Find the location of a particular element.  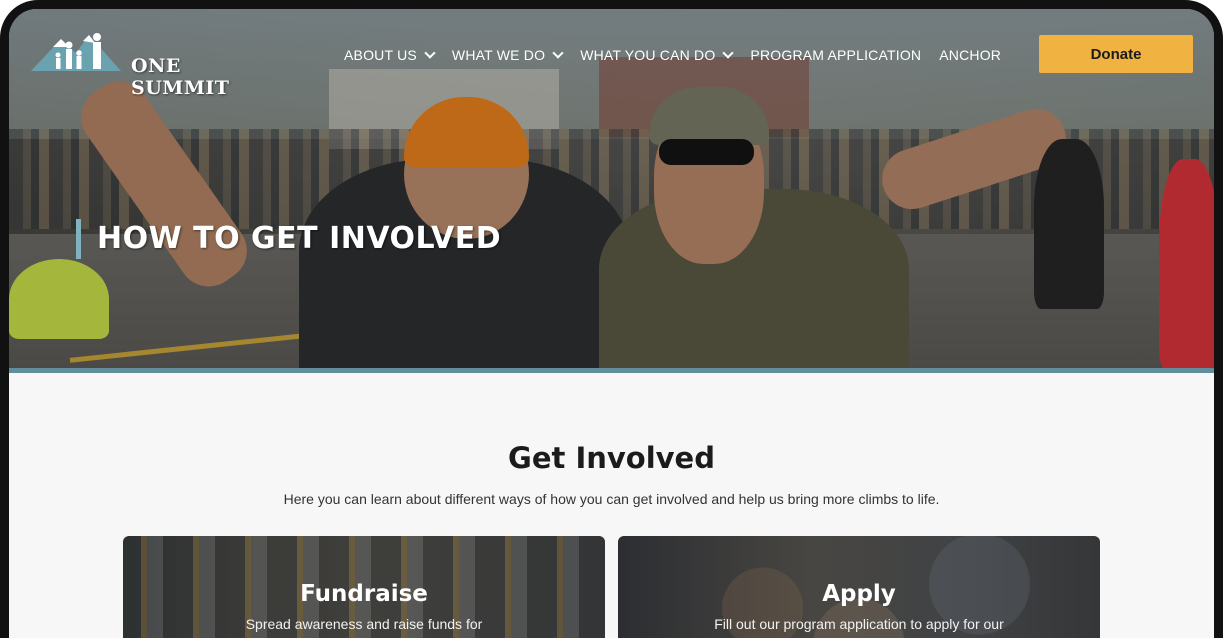

nav-item-program-application: PROGRAM APPLICATION is located at coordinates (835, 55).